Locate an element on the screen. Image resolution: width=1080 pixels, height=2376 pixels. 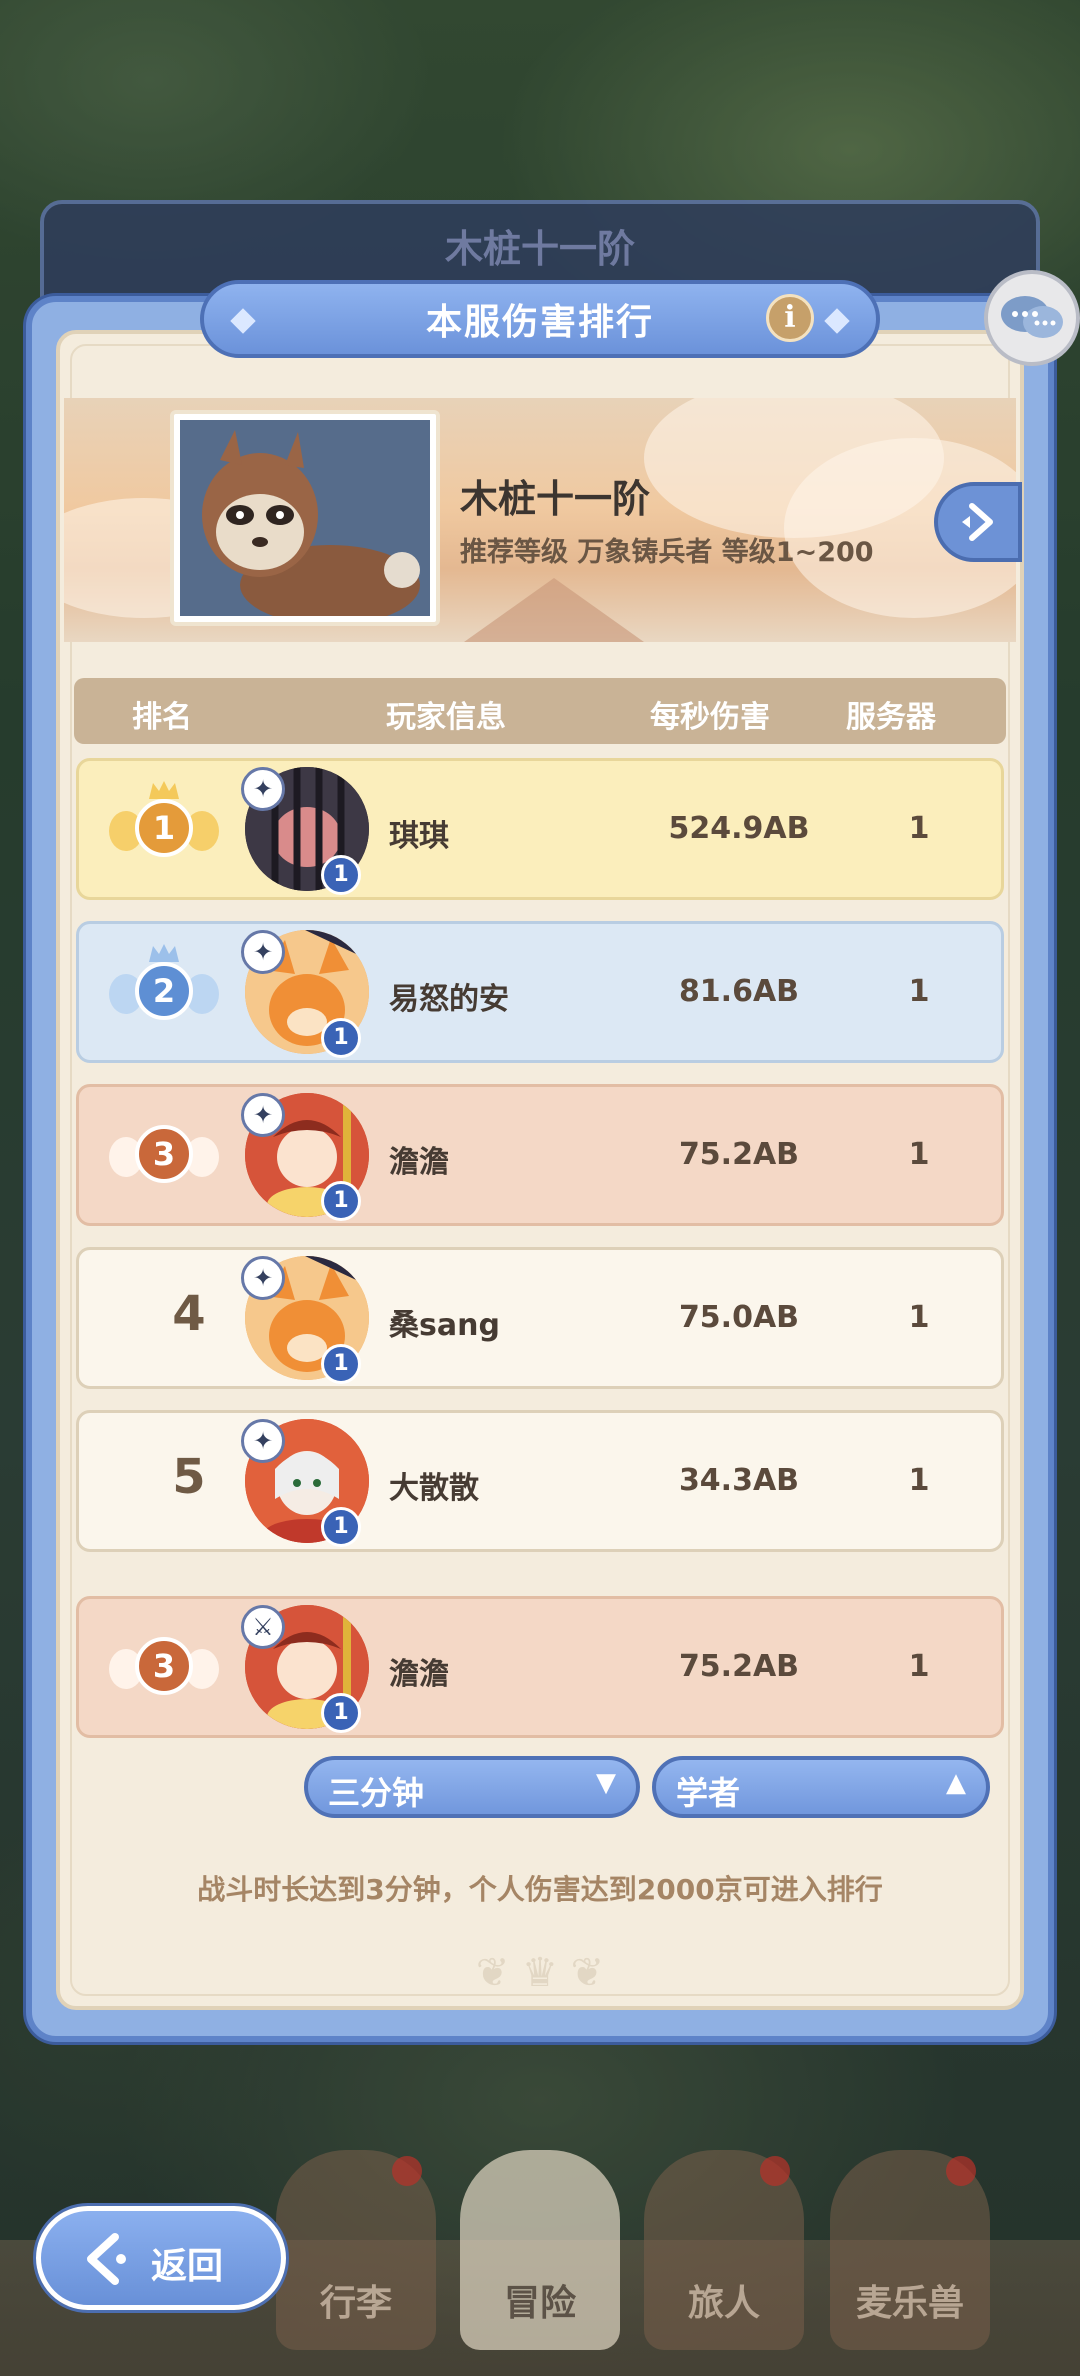
boss-portrait is located at coordinates (305, 518).